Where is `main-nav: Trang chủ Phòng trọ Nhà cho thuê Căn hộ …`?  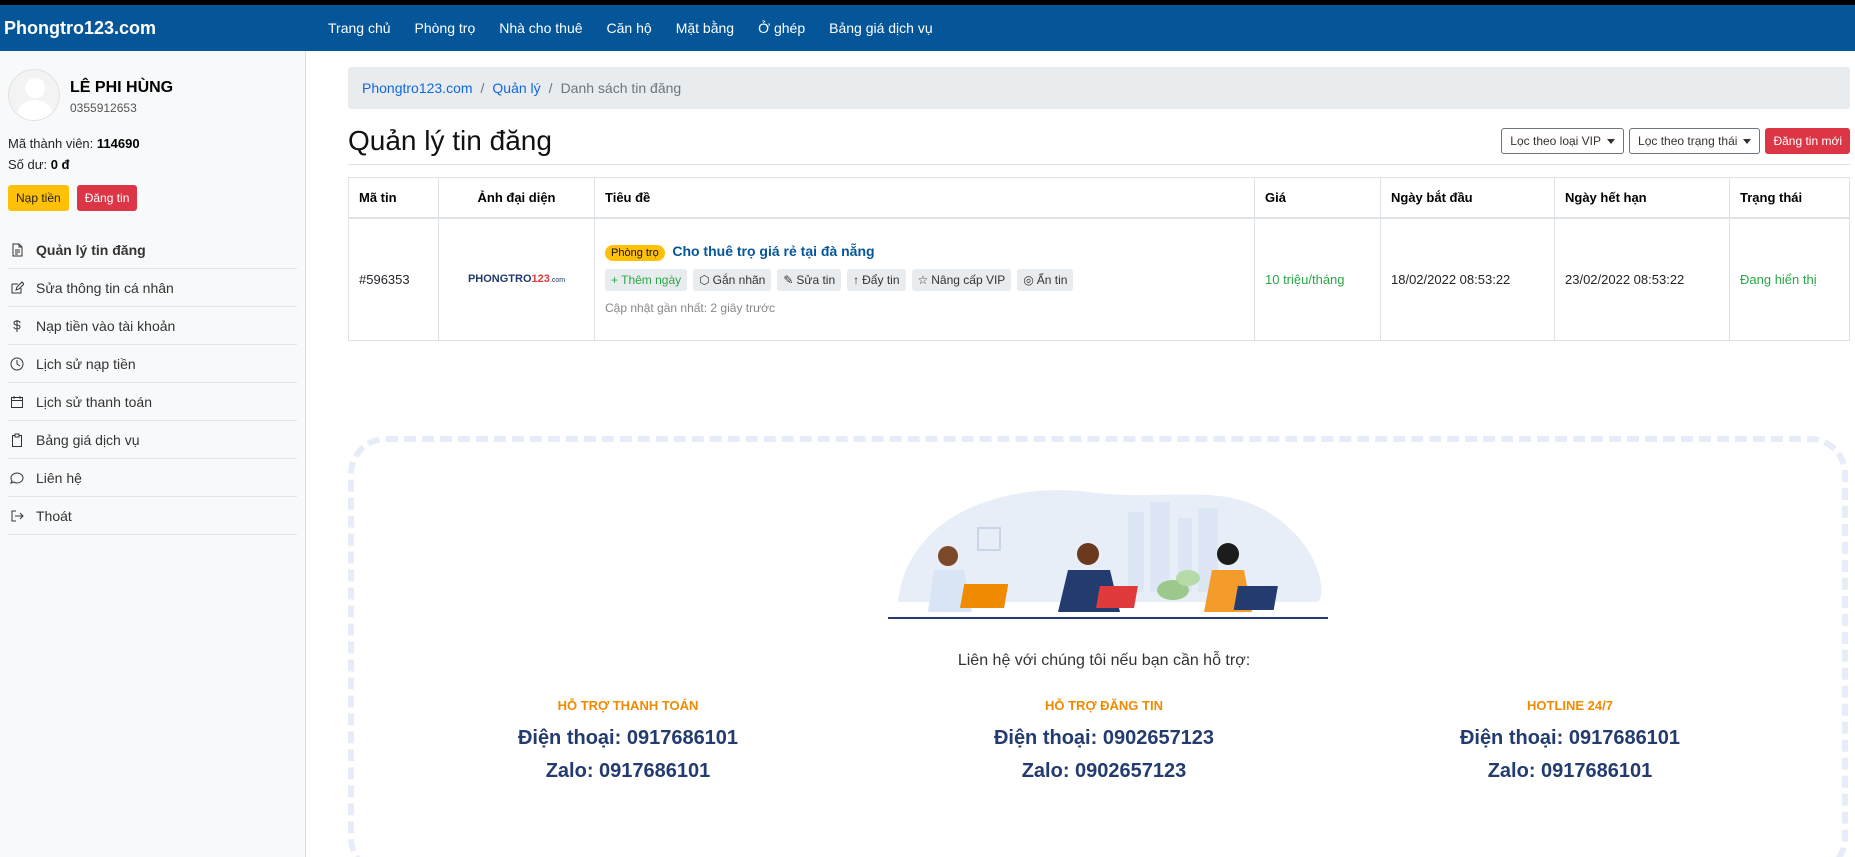 main-nav: Trang chủ Phòng trọ Nhà cho thuê Căn hộ … is located at coordinates (630, 28).